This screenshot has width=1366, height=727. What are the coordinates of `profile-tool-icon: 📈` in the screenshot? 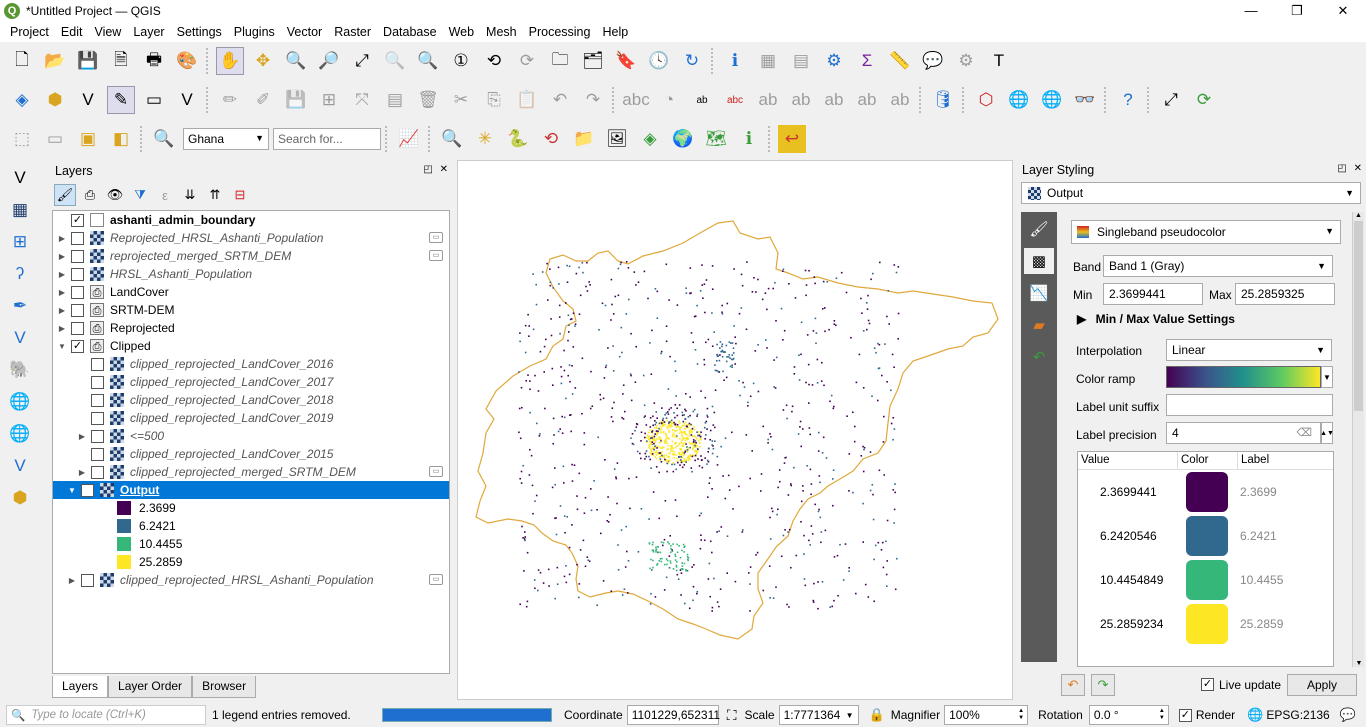 It's located at (409, 139).